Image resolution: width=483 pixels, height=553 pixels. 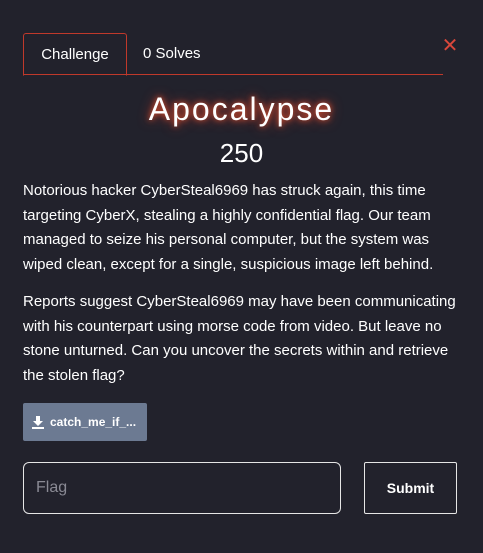 What do you see at coordinates (182, 488) in the screenshot?
I see `flag-input` at bounding box center [182, 488].